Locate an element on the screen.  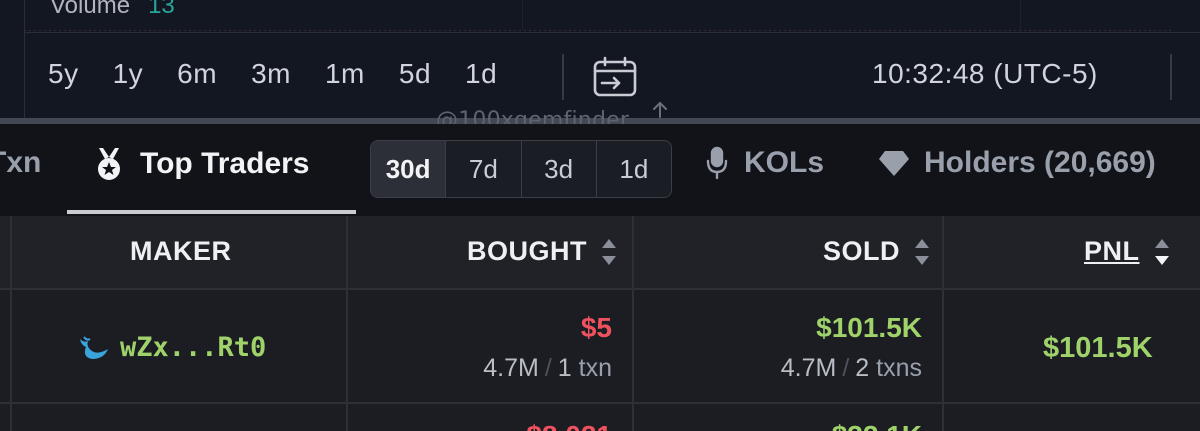
chart-left-border is located at coordinates (24, 60).